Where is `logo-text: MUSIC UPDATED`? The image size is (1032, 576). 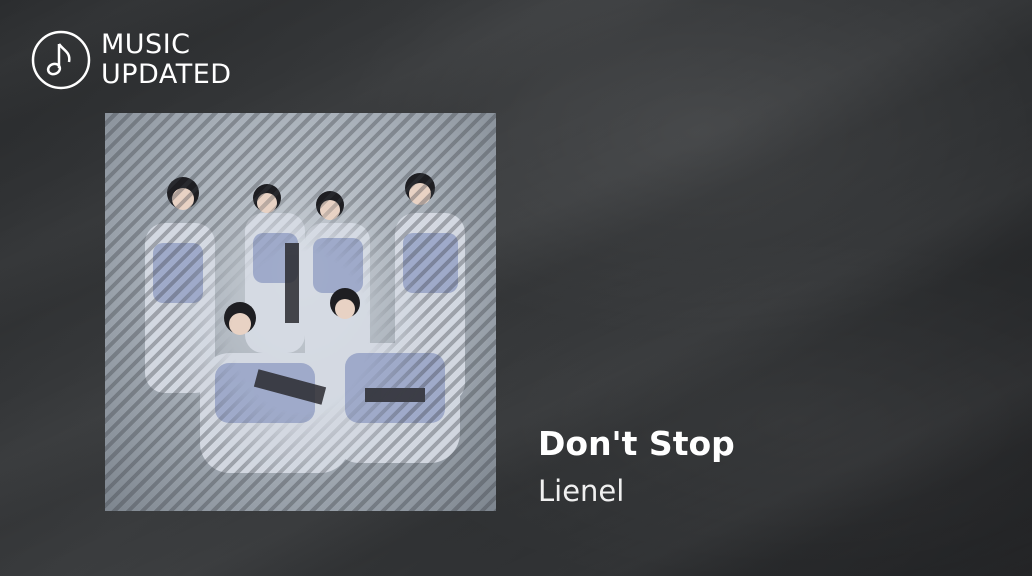
logo-text: MUSIC UPDATED is located at coordinates (166, 60).